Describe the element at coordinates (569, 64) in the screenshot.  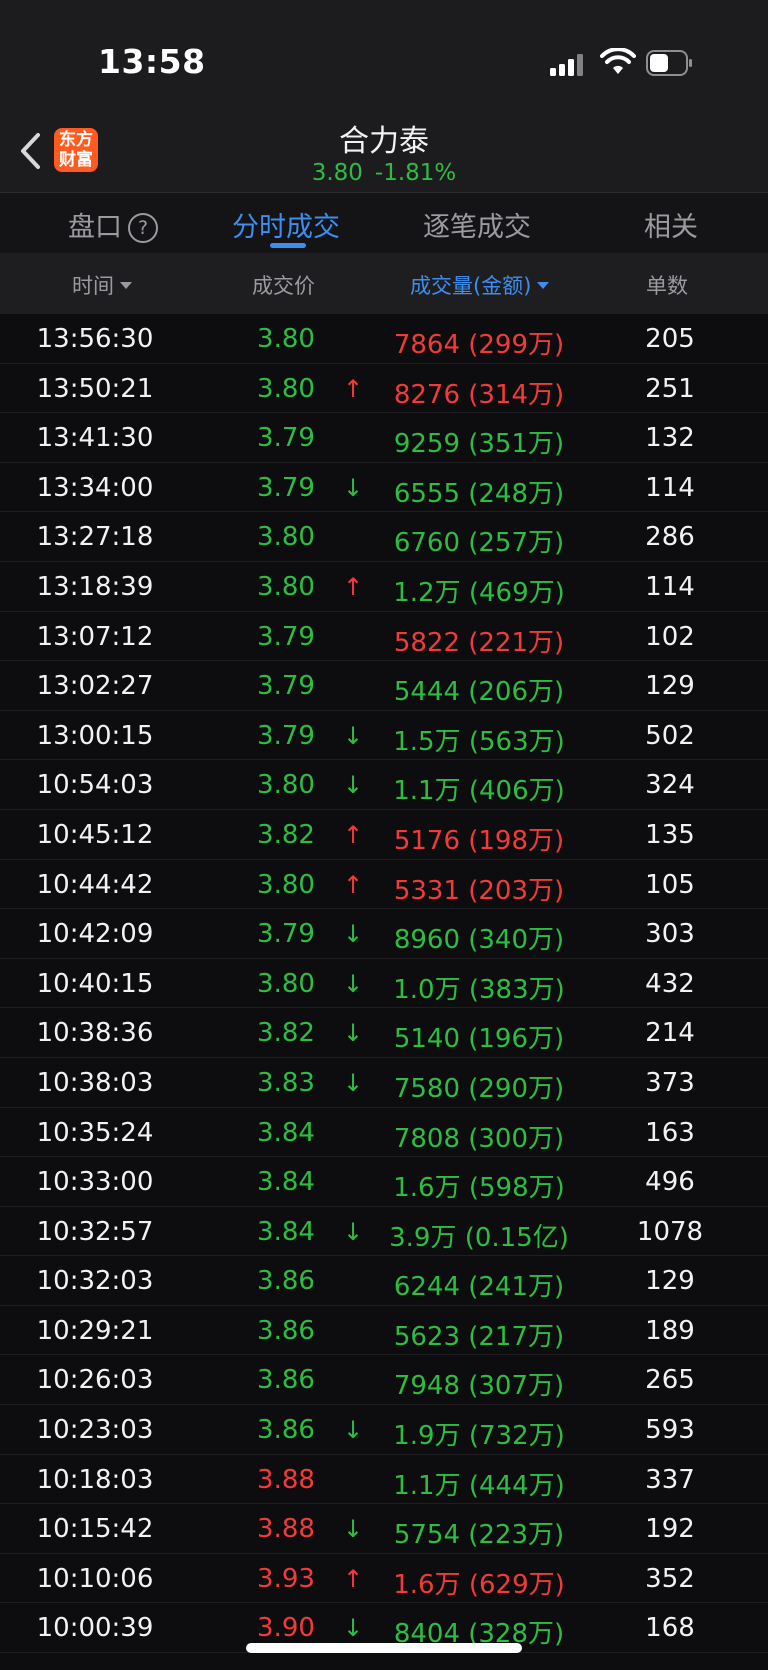
I see `cellular-signal-icon` at that location.